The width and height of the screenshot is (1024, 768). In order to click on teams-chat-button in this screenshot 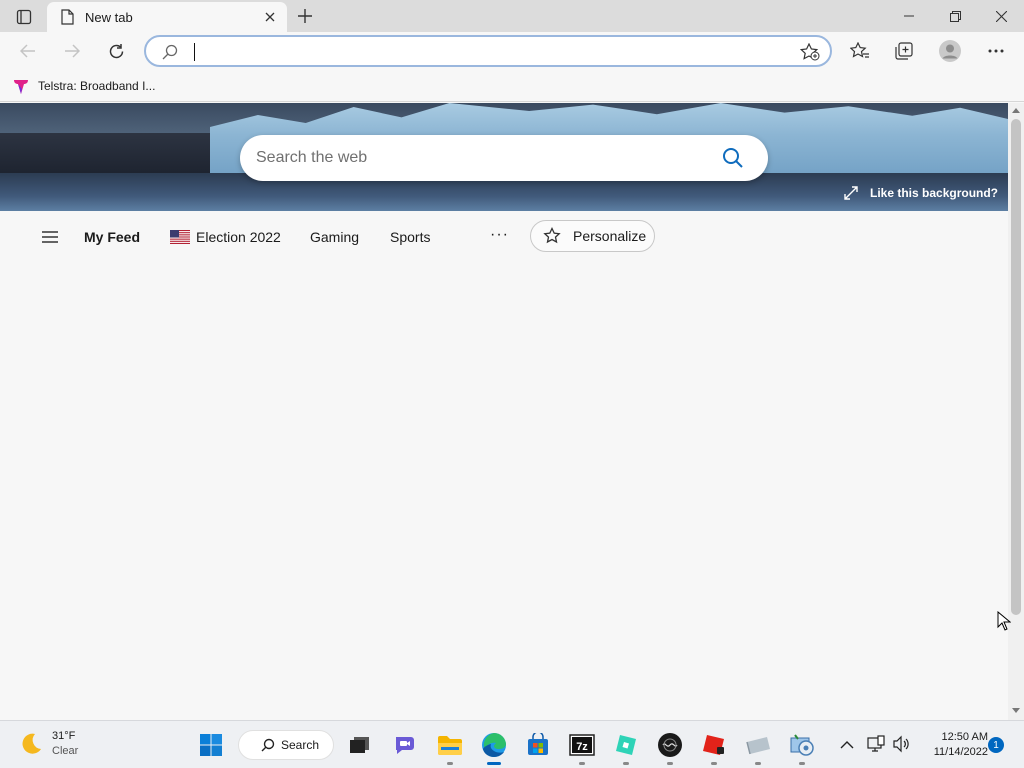, I will do `click(405, 745)`.